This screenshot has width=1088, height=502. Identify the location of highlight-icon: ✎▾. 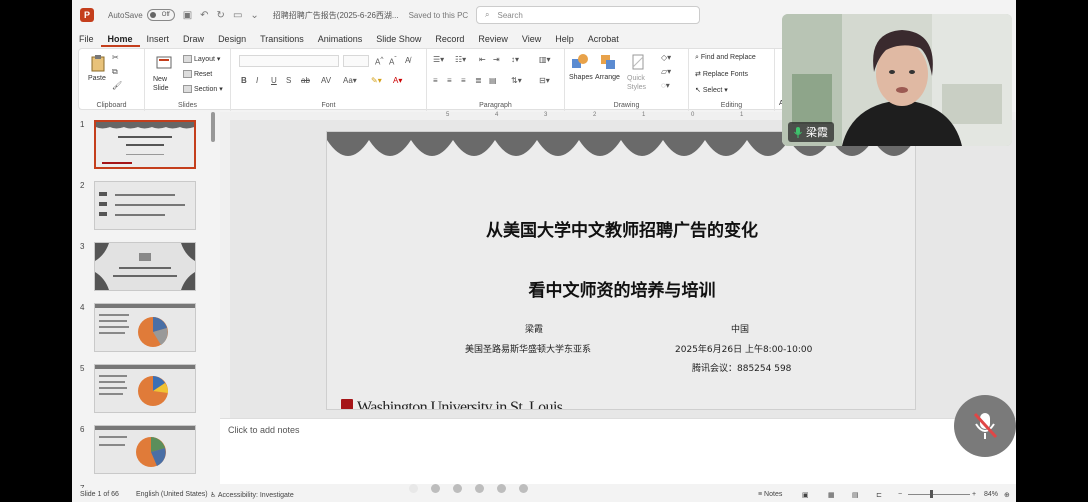
(376, 80).